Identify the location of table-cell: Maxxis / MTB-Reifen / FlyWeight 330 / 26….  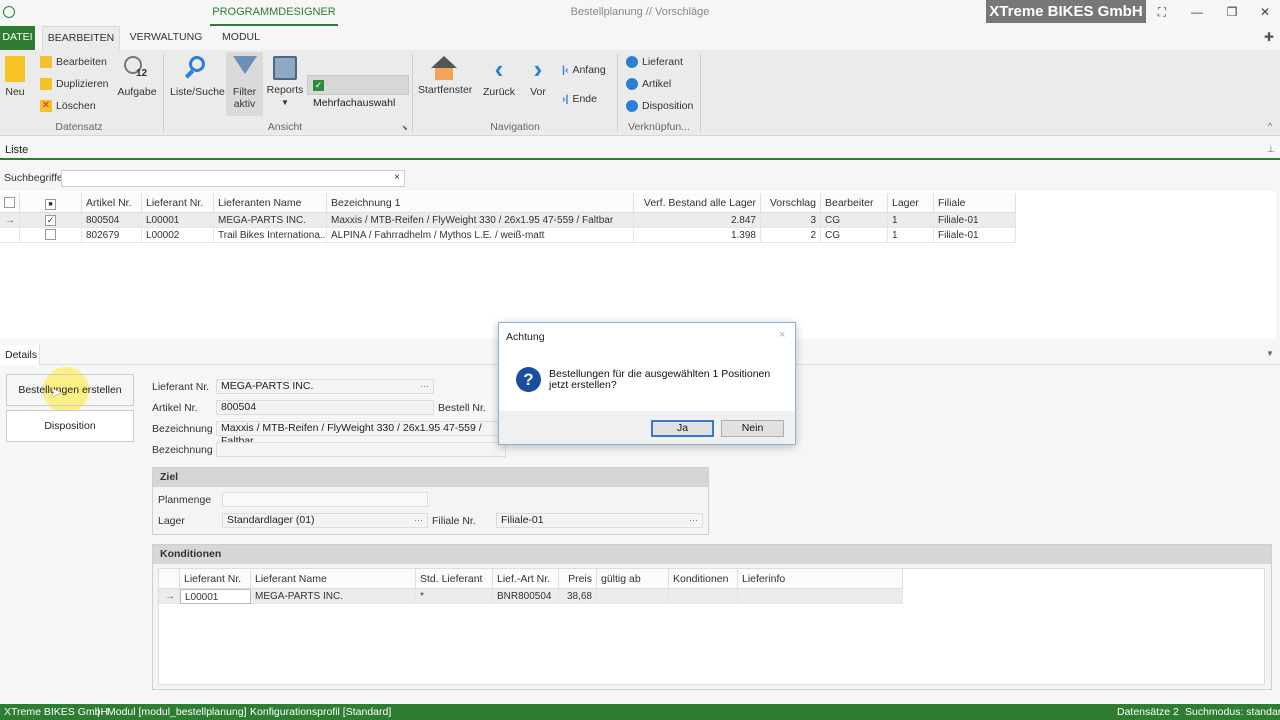
(480, 220).